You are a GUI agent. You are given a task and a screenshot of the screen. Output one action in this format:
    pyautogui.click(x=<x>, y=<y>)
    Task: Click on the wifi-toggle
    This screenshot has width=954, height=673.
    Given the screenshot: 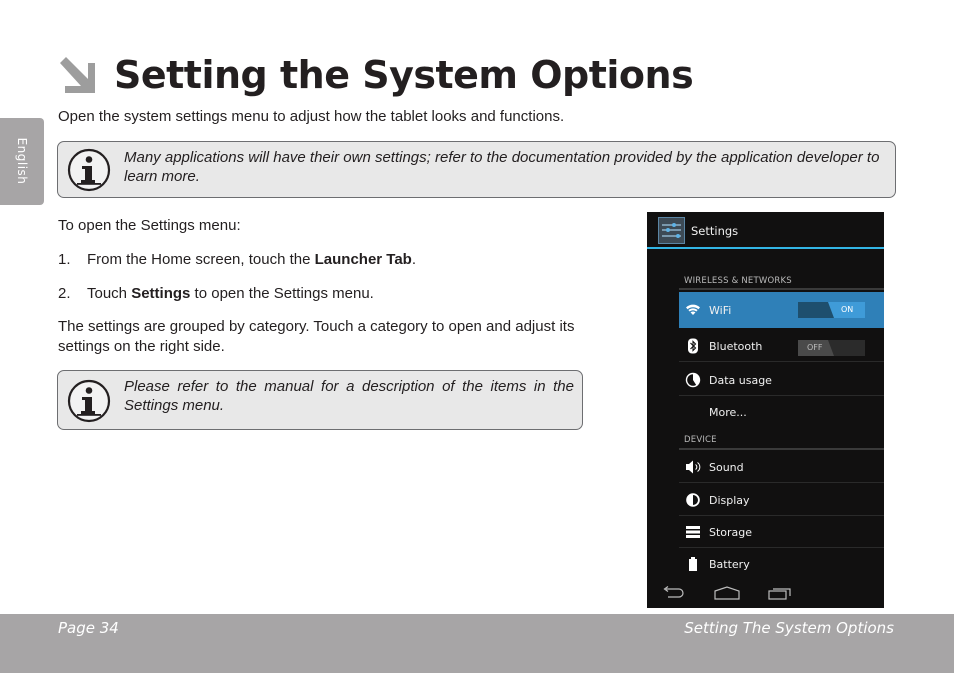 What is the action you would take?
    pyautogui.click(x=831, y=310)
    